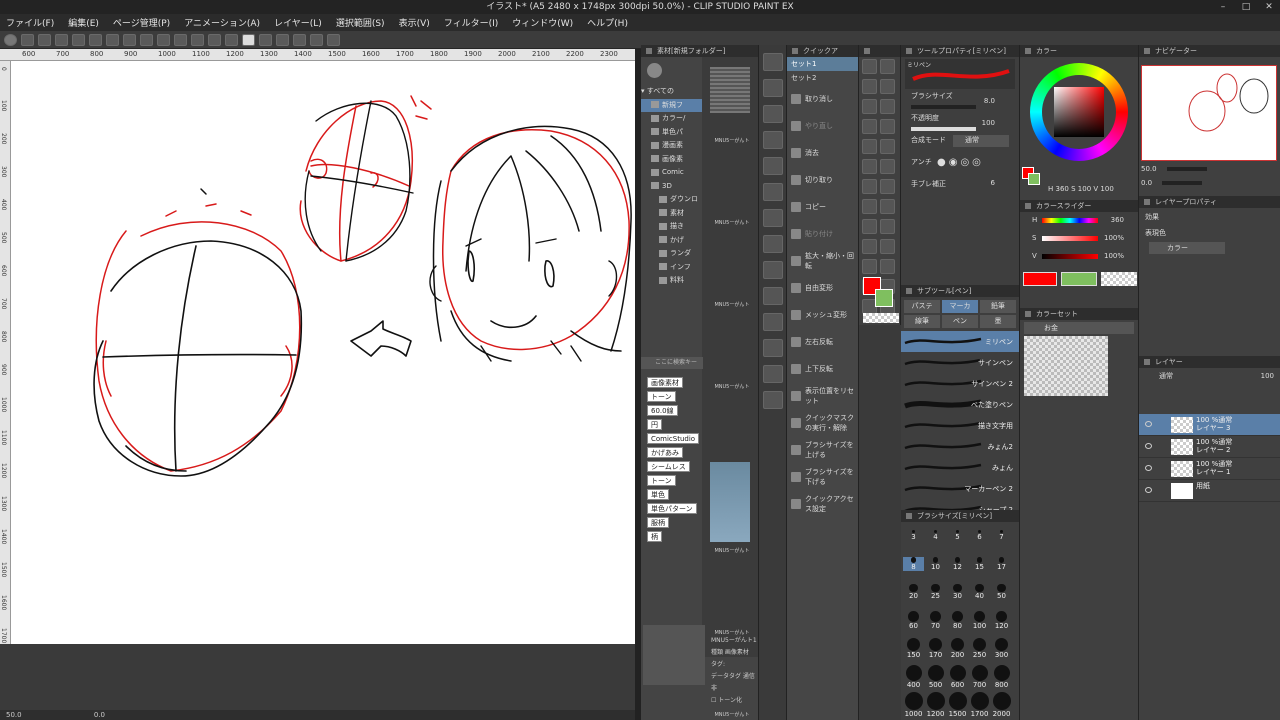  What do you see at coordinates (1223, 7) in the screenshot?
I see `minimize-icon: –` at bounding box center [1223, 7].